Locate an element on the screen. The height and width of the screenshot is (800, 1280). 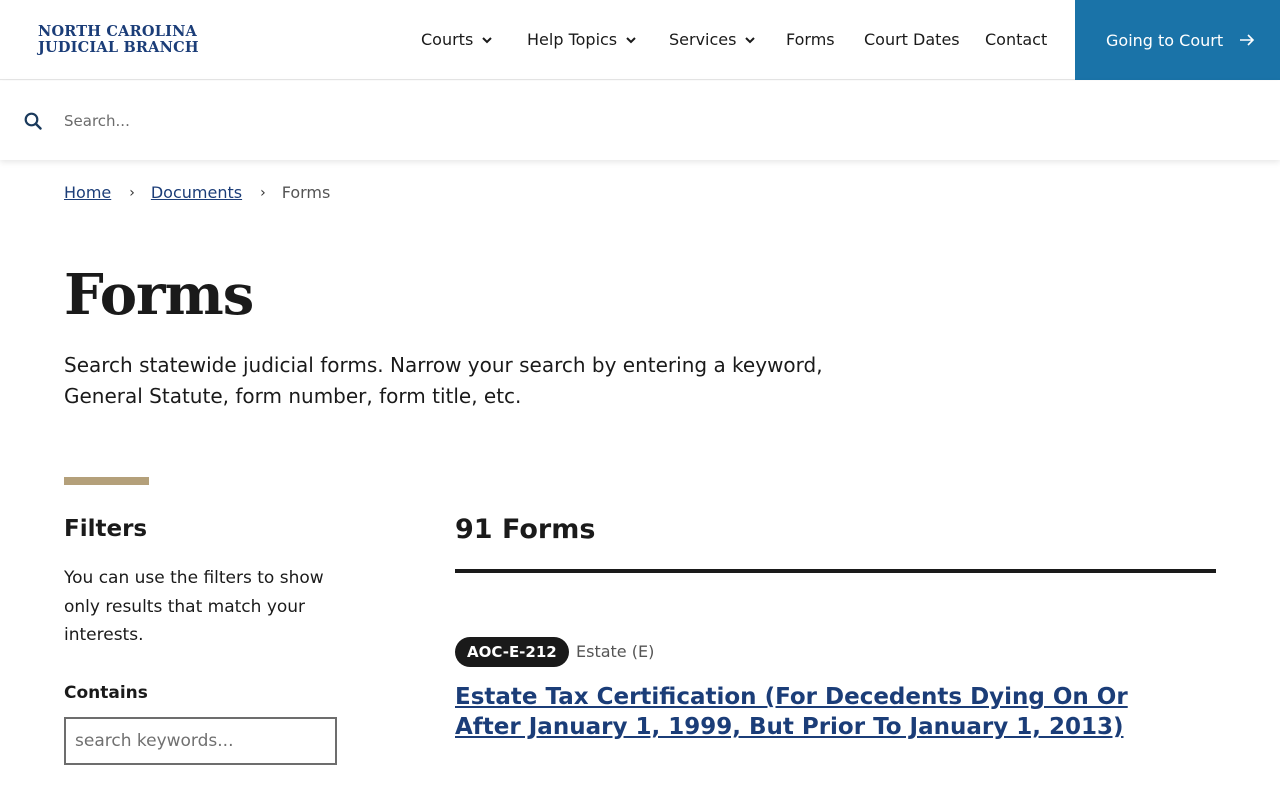
nav-item-label: Contact is located at coordinates (1016, 39).